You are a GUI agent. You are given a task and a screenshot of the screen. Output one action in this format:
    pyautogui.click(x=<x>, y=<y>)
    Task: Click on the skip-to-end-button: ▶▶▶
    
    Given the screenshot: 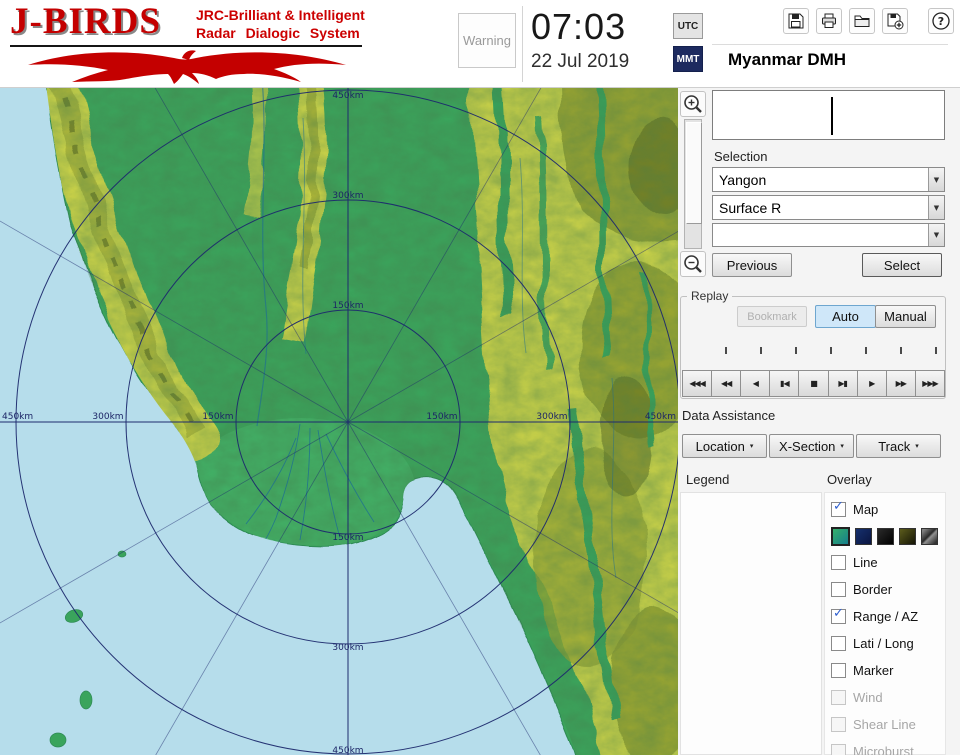 What is the action you would take?
    pyautogui.click(x=929, y=383)
    